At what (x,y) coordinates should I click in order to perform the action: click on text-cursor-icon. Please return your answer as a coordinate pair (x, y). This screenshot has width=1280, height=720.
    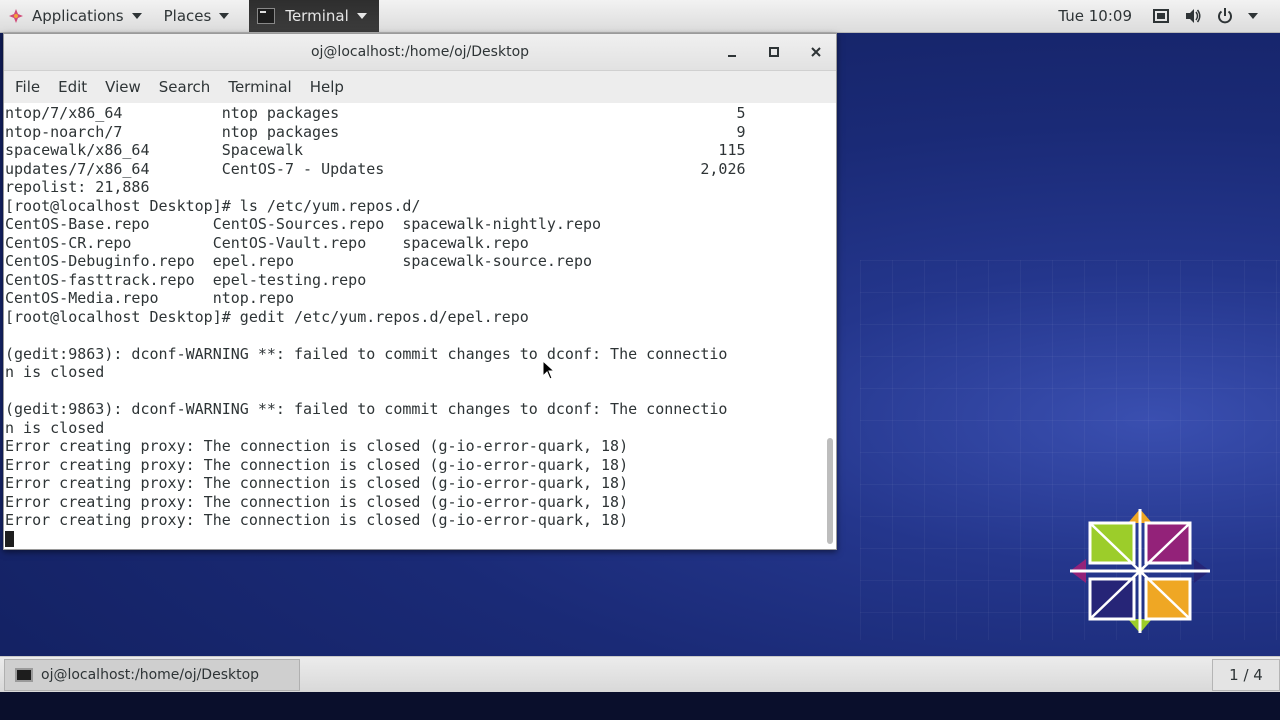
    Looking at the image, I should click on (9, 538).